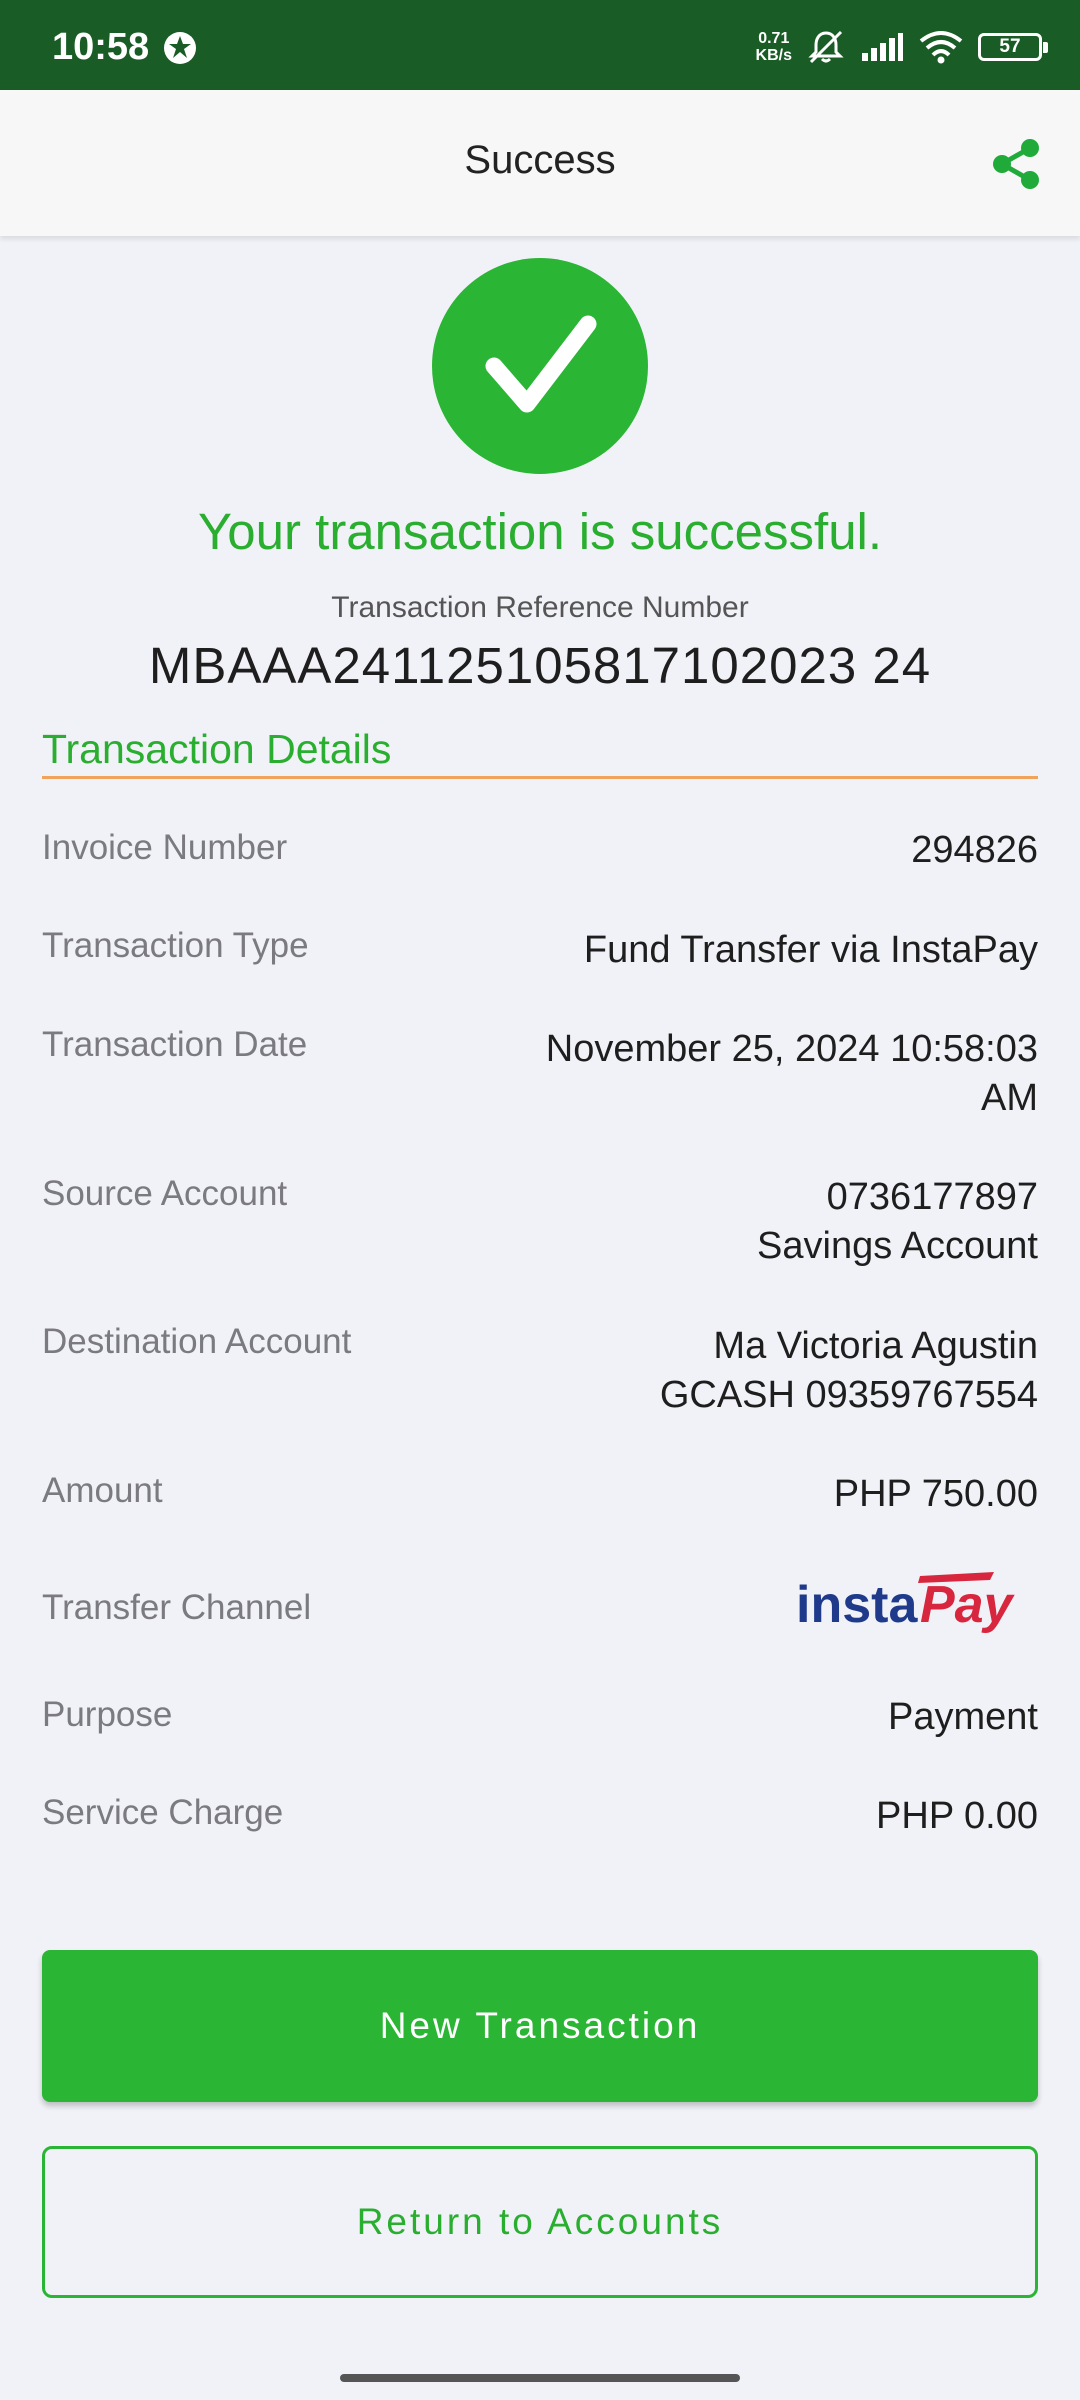 Image resolution: width=1080 pixels, height=2400 pixels. I want to click on new-transaction-button: New Transaction, so click(540, 2026).